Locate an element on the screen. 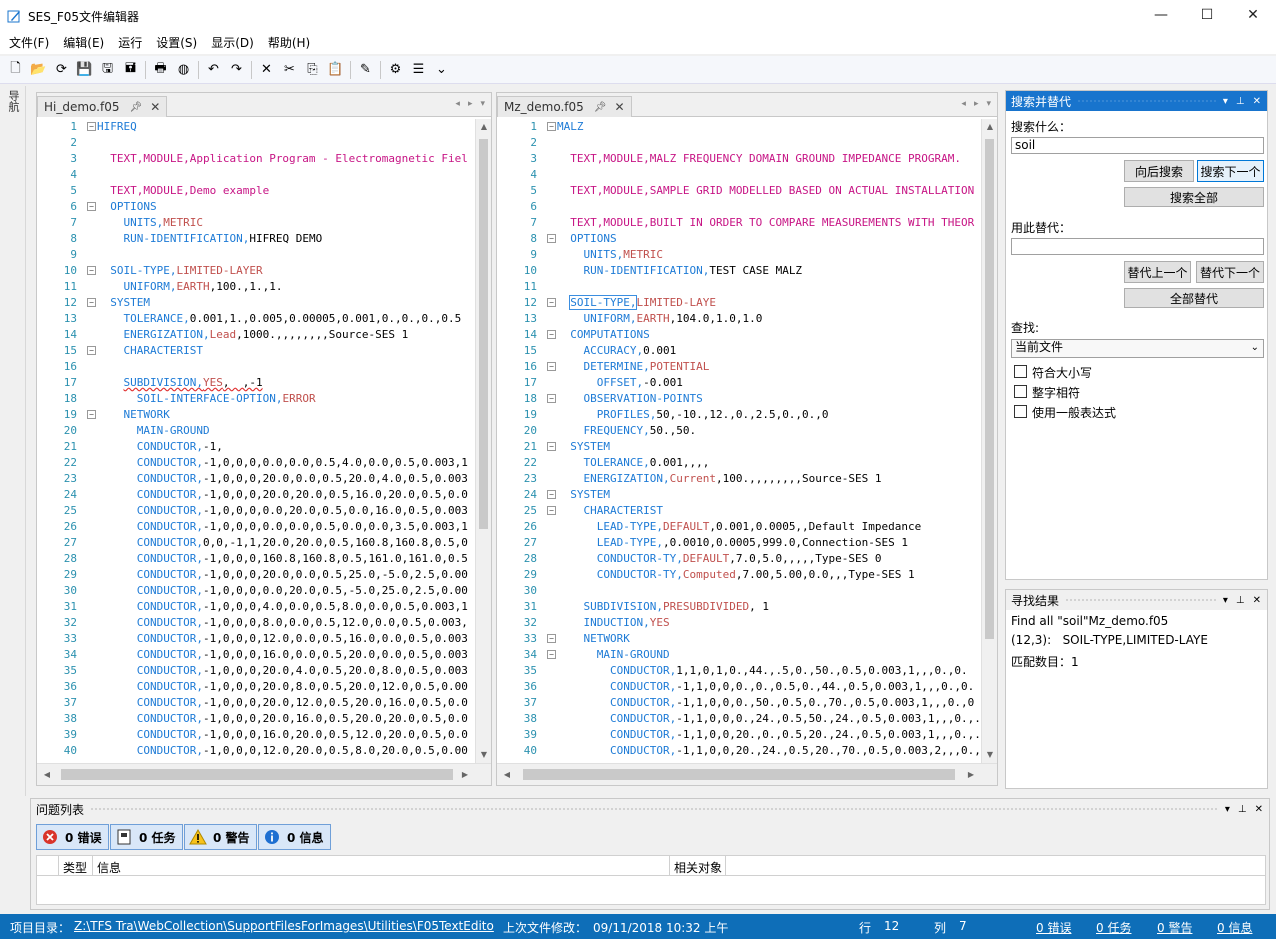  find-prev-button: 向后搜索 is located at coordinates (1159, 171).